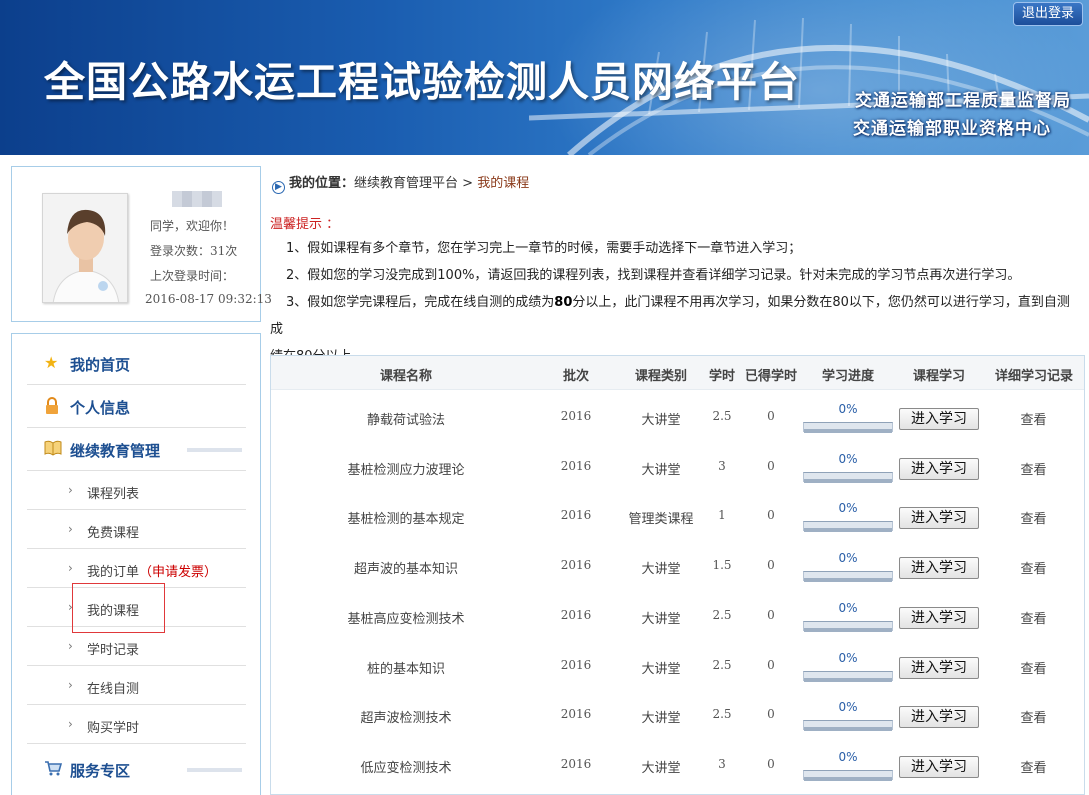 The width and height of the screenshot is (1089, 795). I want to click on course-name: 超声波的基本知识, so click(405, 570).